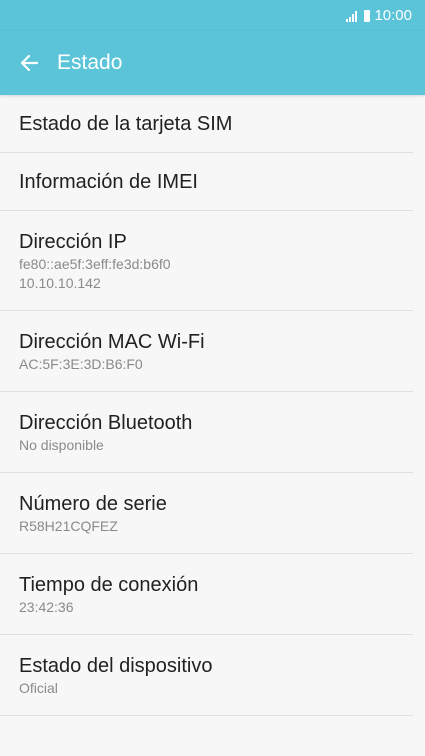 The height and width of the screenshot is (756, 425). Describe the element at coordinates (116, 665) in the screenshot. I see `item-title: Estado del dispositivo` at that location.